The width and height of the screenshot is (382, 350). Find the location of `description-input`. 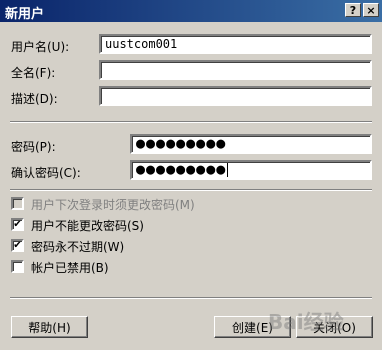

description-input is located at coordinates (235, 96).